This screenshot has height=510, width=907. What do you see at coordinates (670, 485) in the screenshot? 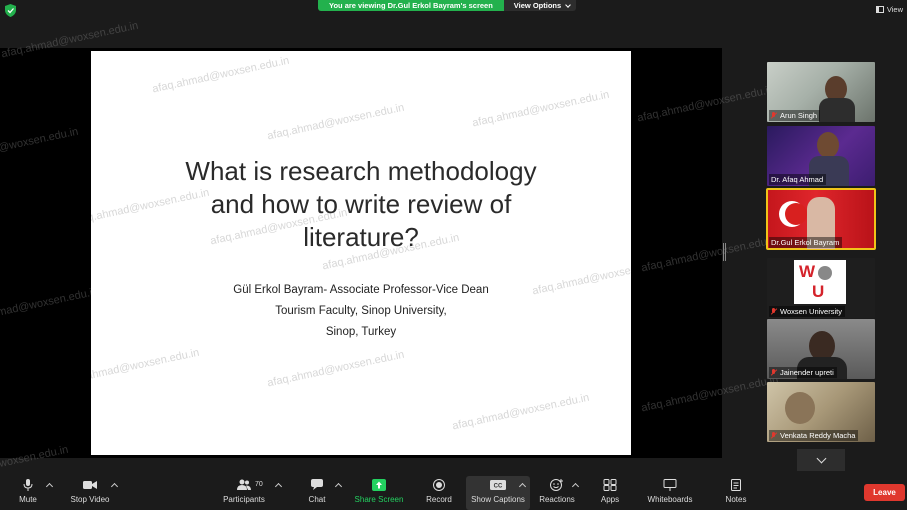
I see `whiteboard-icon` at bounding box center [670, 485].